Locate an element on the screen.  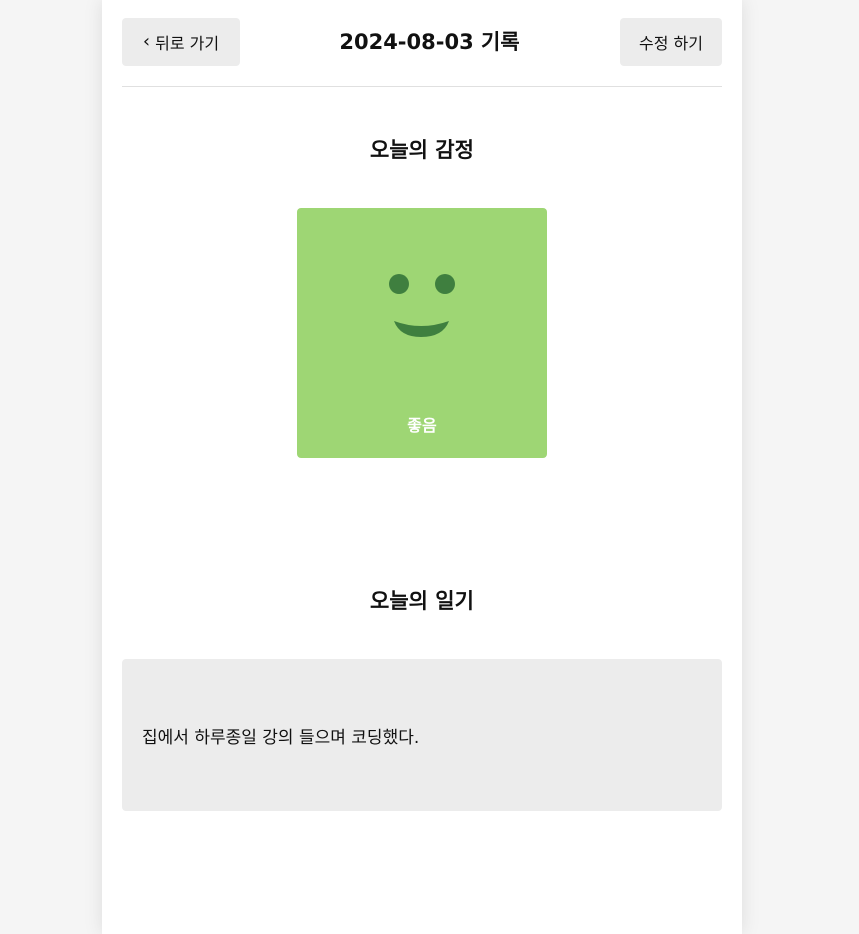
header: ‹ 뒤로 가기 2024-08-03 기록 수정 하기 is located at coordinates (422, 42).